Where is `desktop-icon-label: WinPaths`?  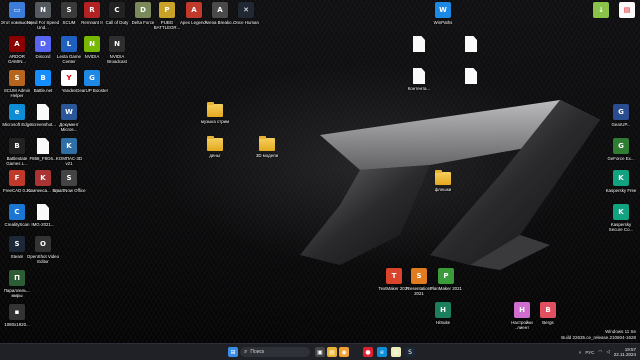 desktop-icon-label: WinPaths is located at coordinates (443, 22).